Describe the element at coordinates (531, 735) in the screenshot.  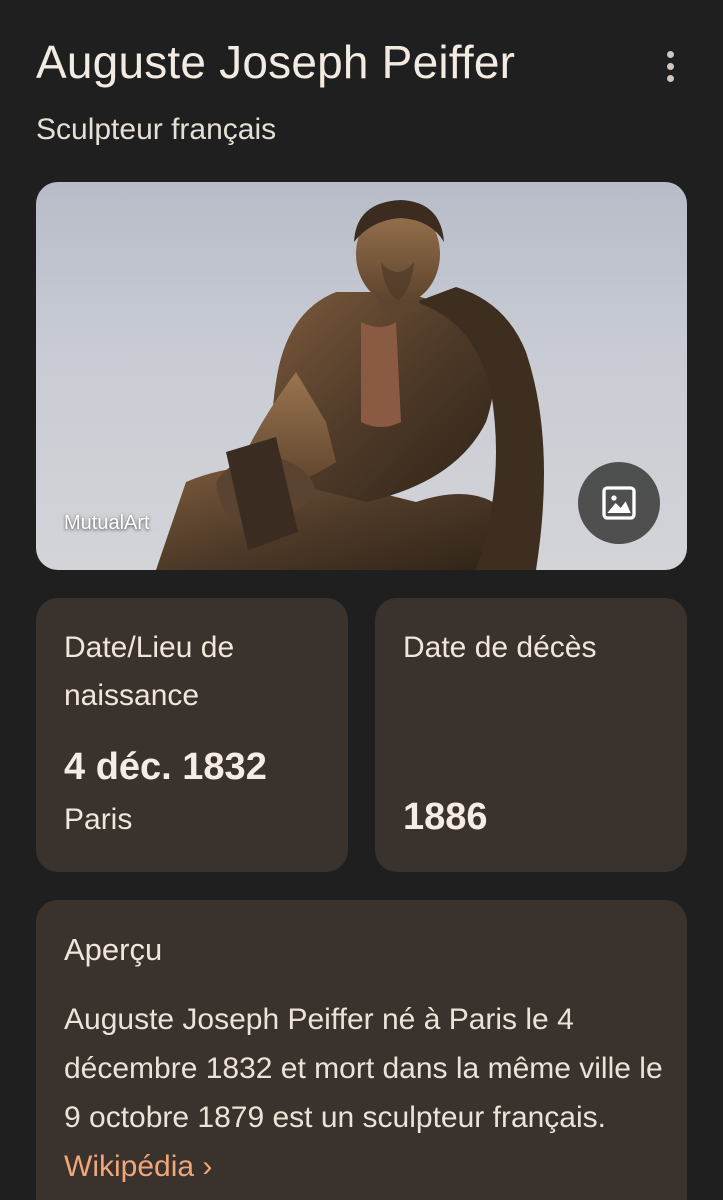
I see `death-info-card: Date de décès 1886` at that location.